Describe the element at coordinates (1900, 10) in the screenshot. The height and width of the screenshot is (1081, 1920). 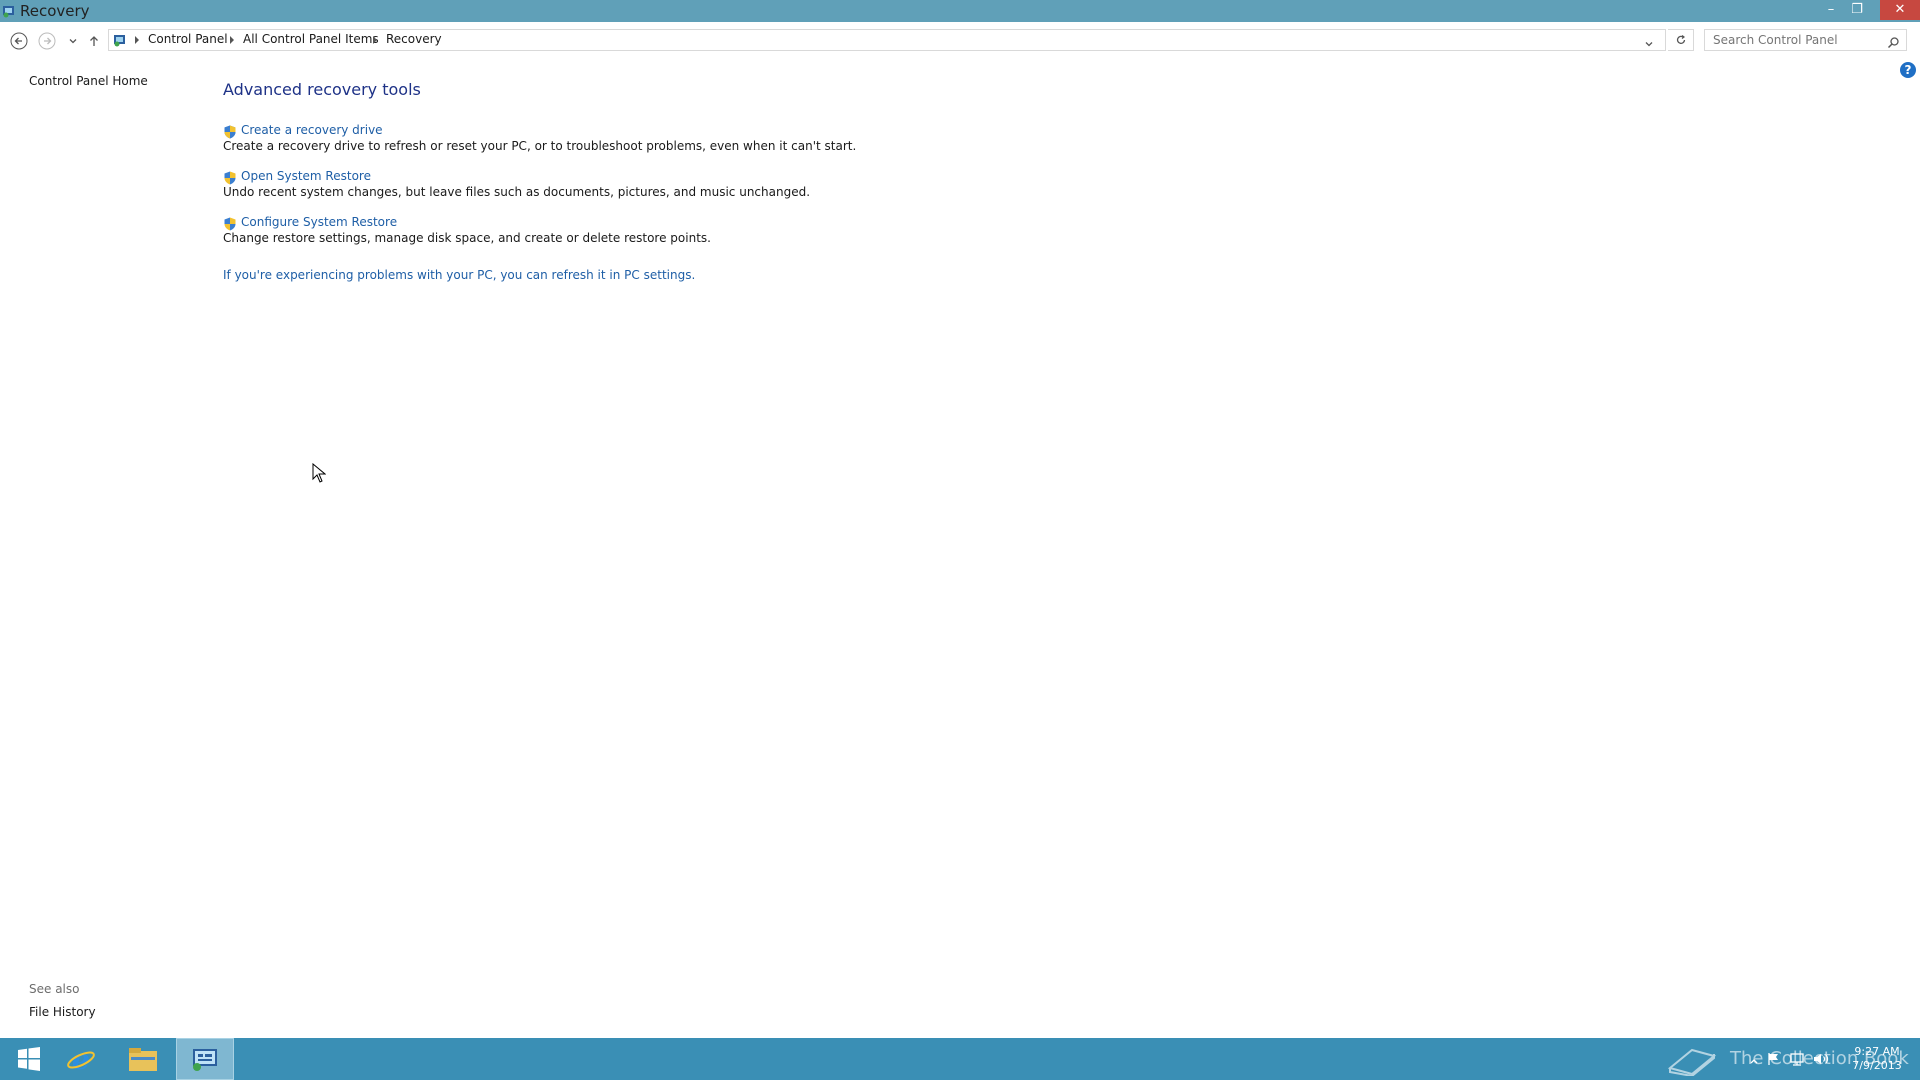
I see `close-button: ✕` at that location.